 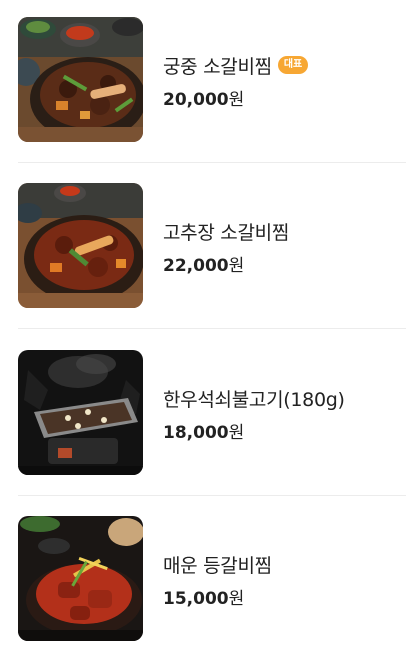 I want to click on grill-bulgogi-photo, so click(x=80, y=412).